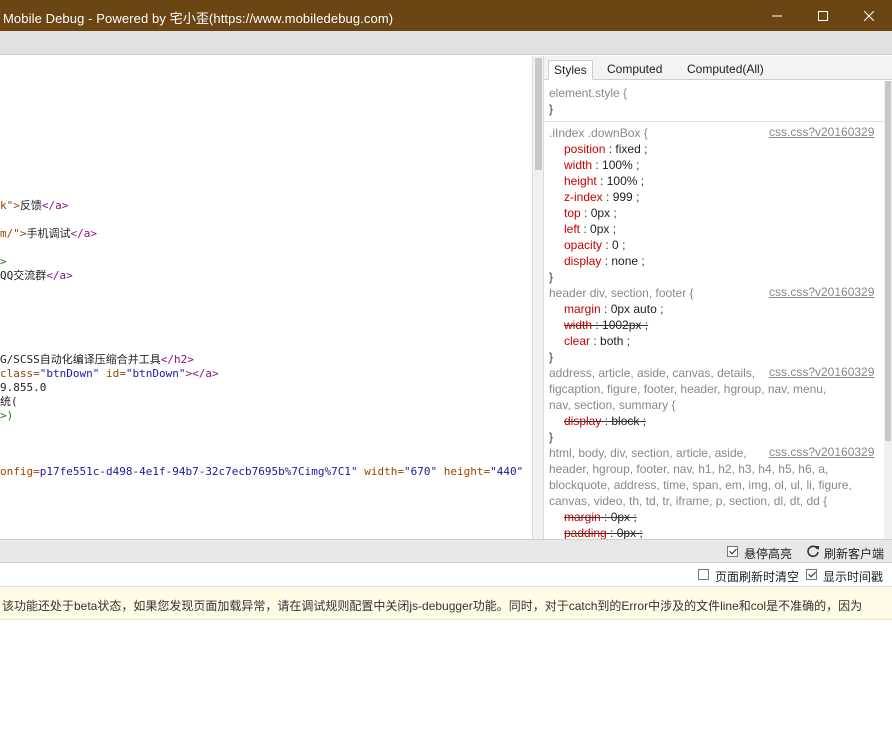 This screenshot has width=892, height=740. I want to click on source-token: 9.855.0, so click(23, 387).